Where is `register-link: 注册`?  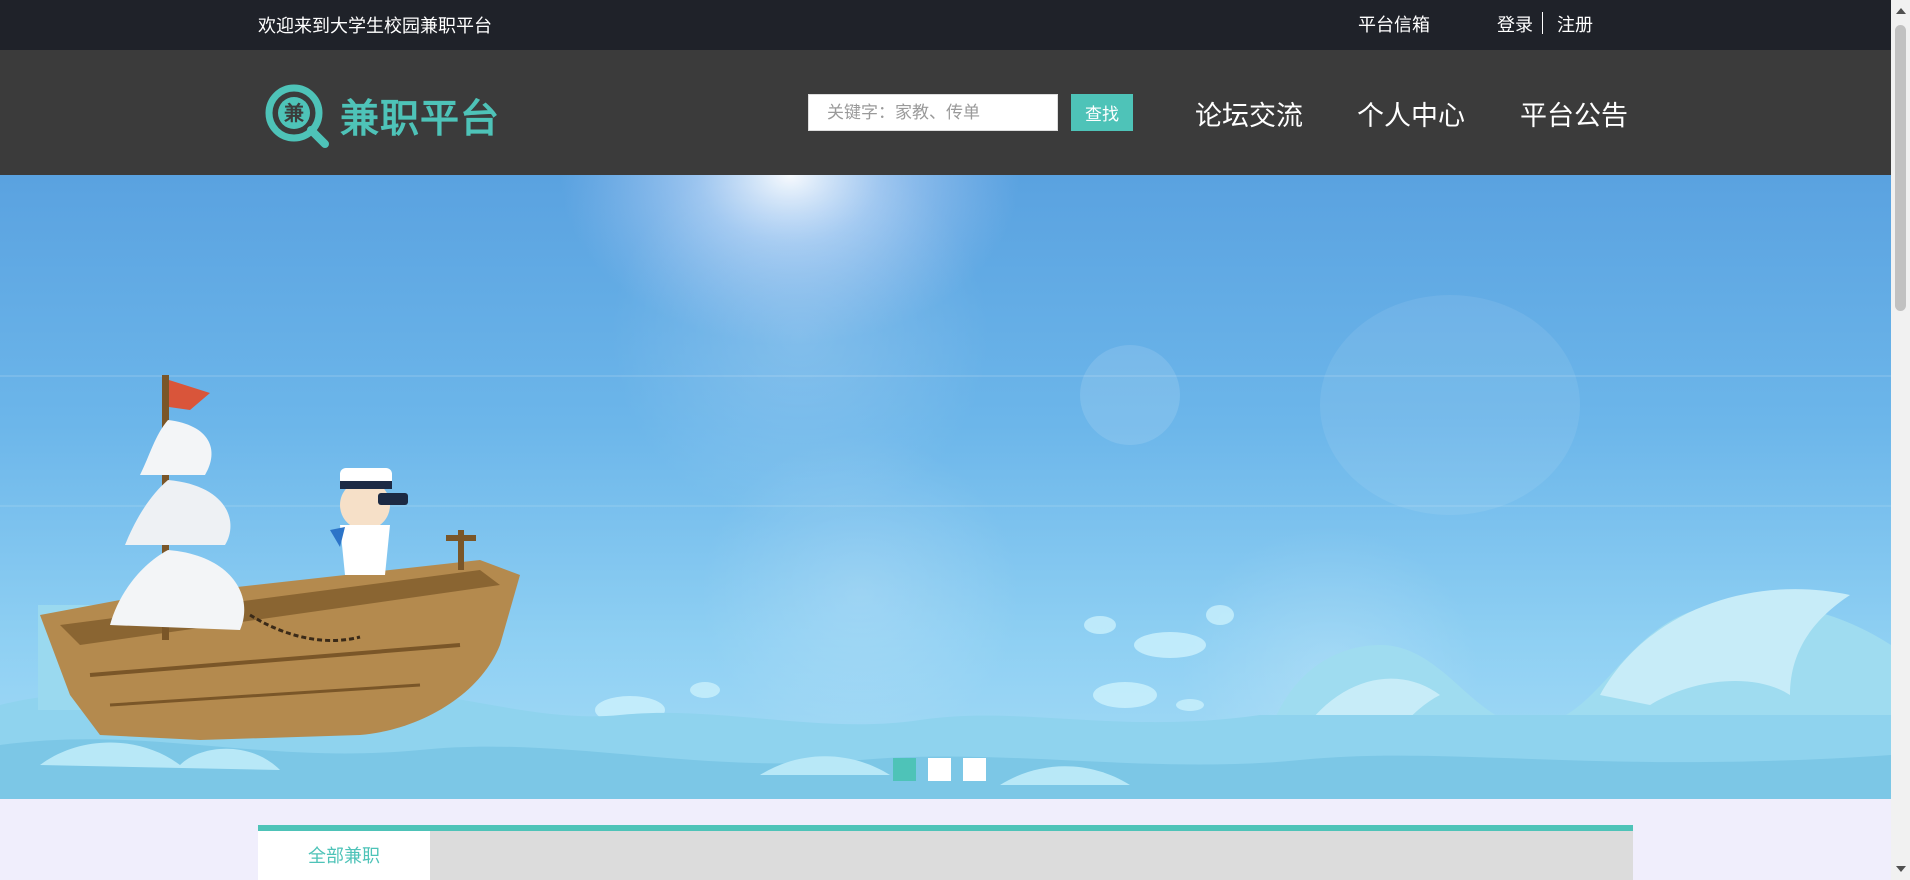
register-link: 注册 is located at coordinates (1575, 24).